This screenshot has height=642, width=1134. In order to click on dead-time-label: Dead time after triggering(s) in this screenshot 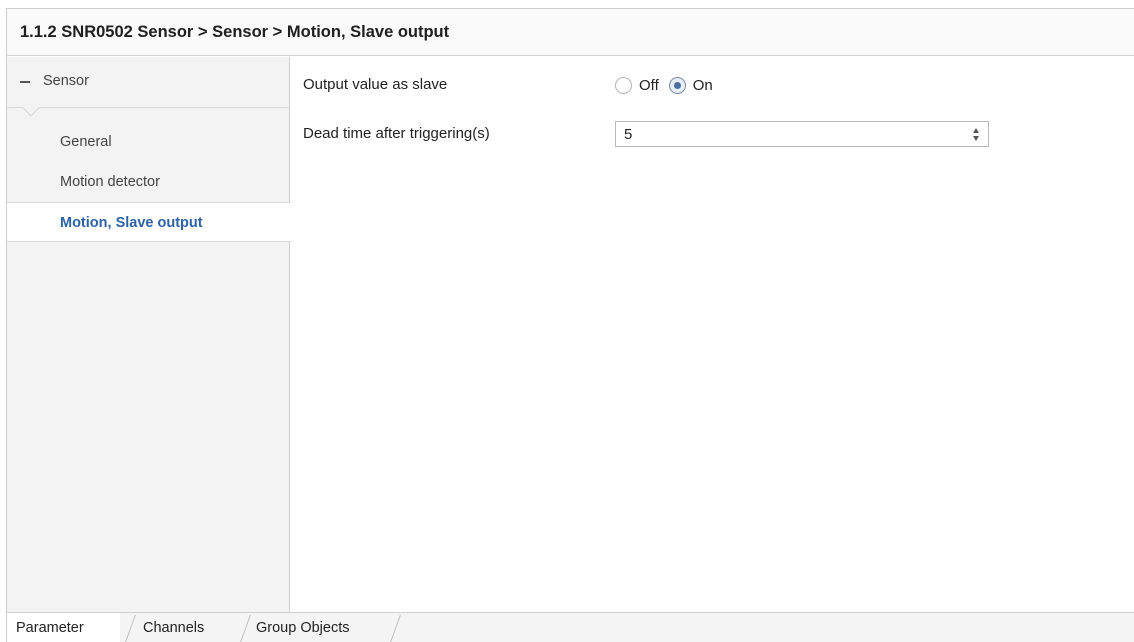, I will do `click(396, 133)`.